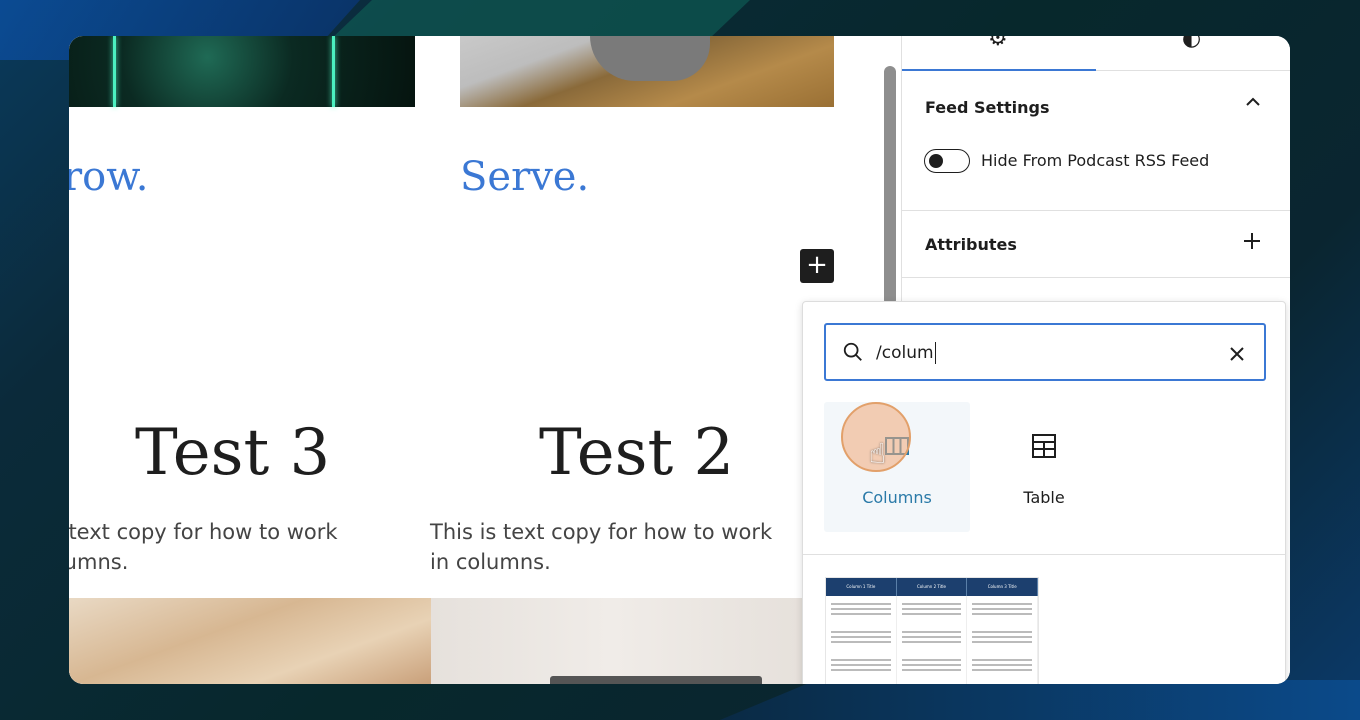 Image resolution: width=1360 pixels, height=720 pixels. I want to click on heading-serve: Serve., so click(524, 177).